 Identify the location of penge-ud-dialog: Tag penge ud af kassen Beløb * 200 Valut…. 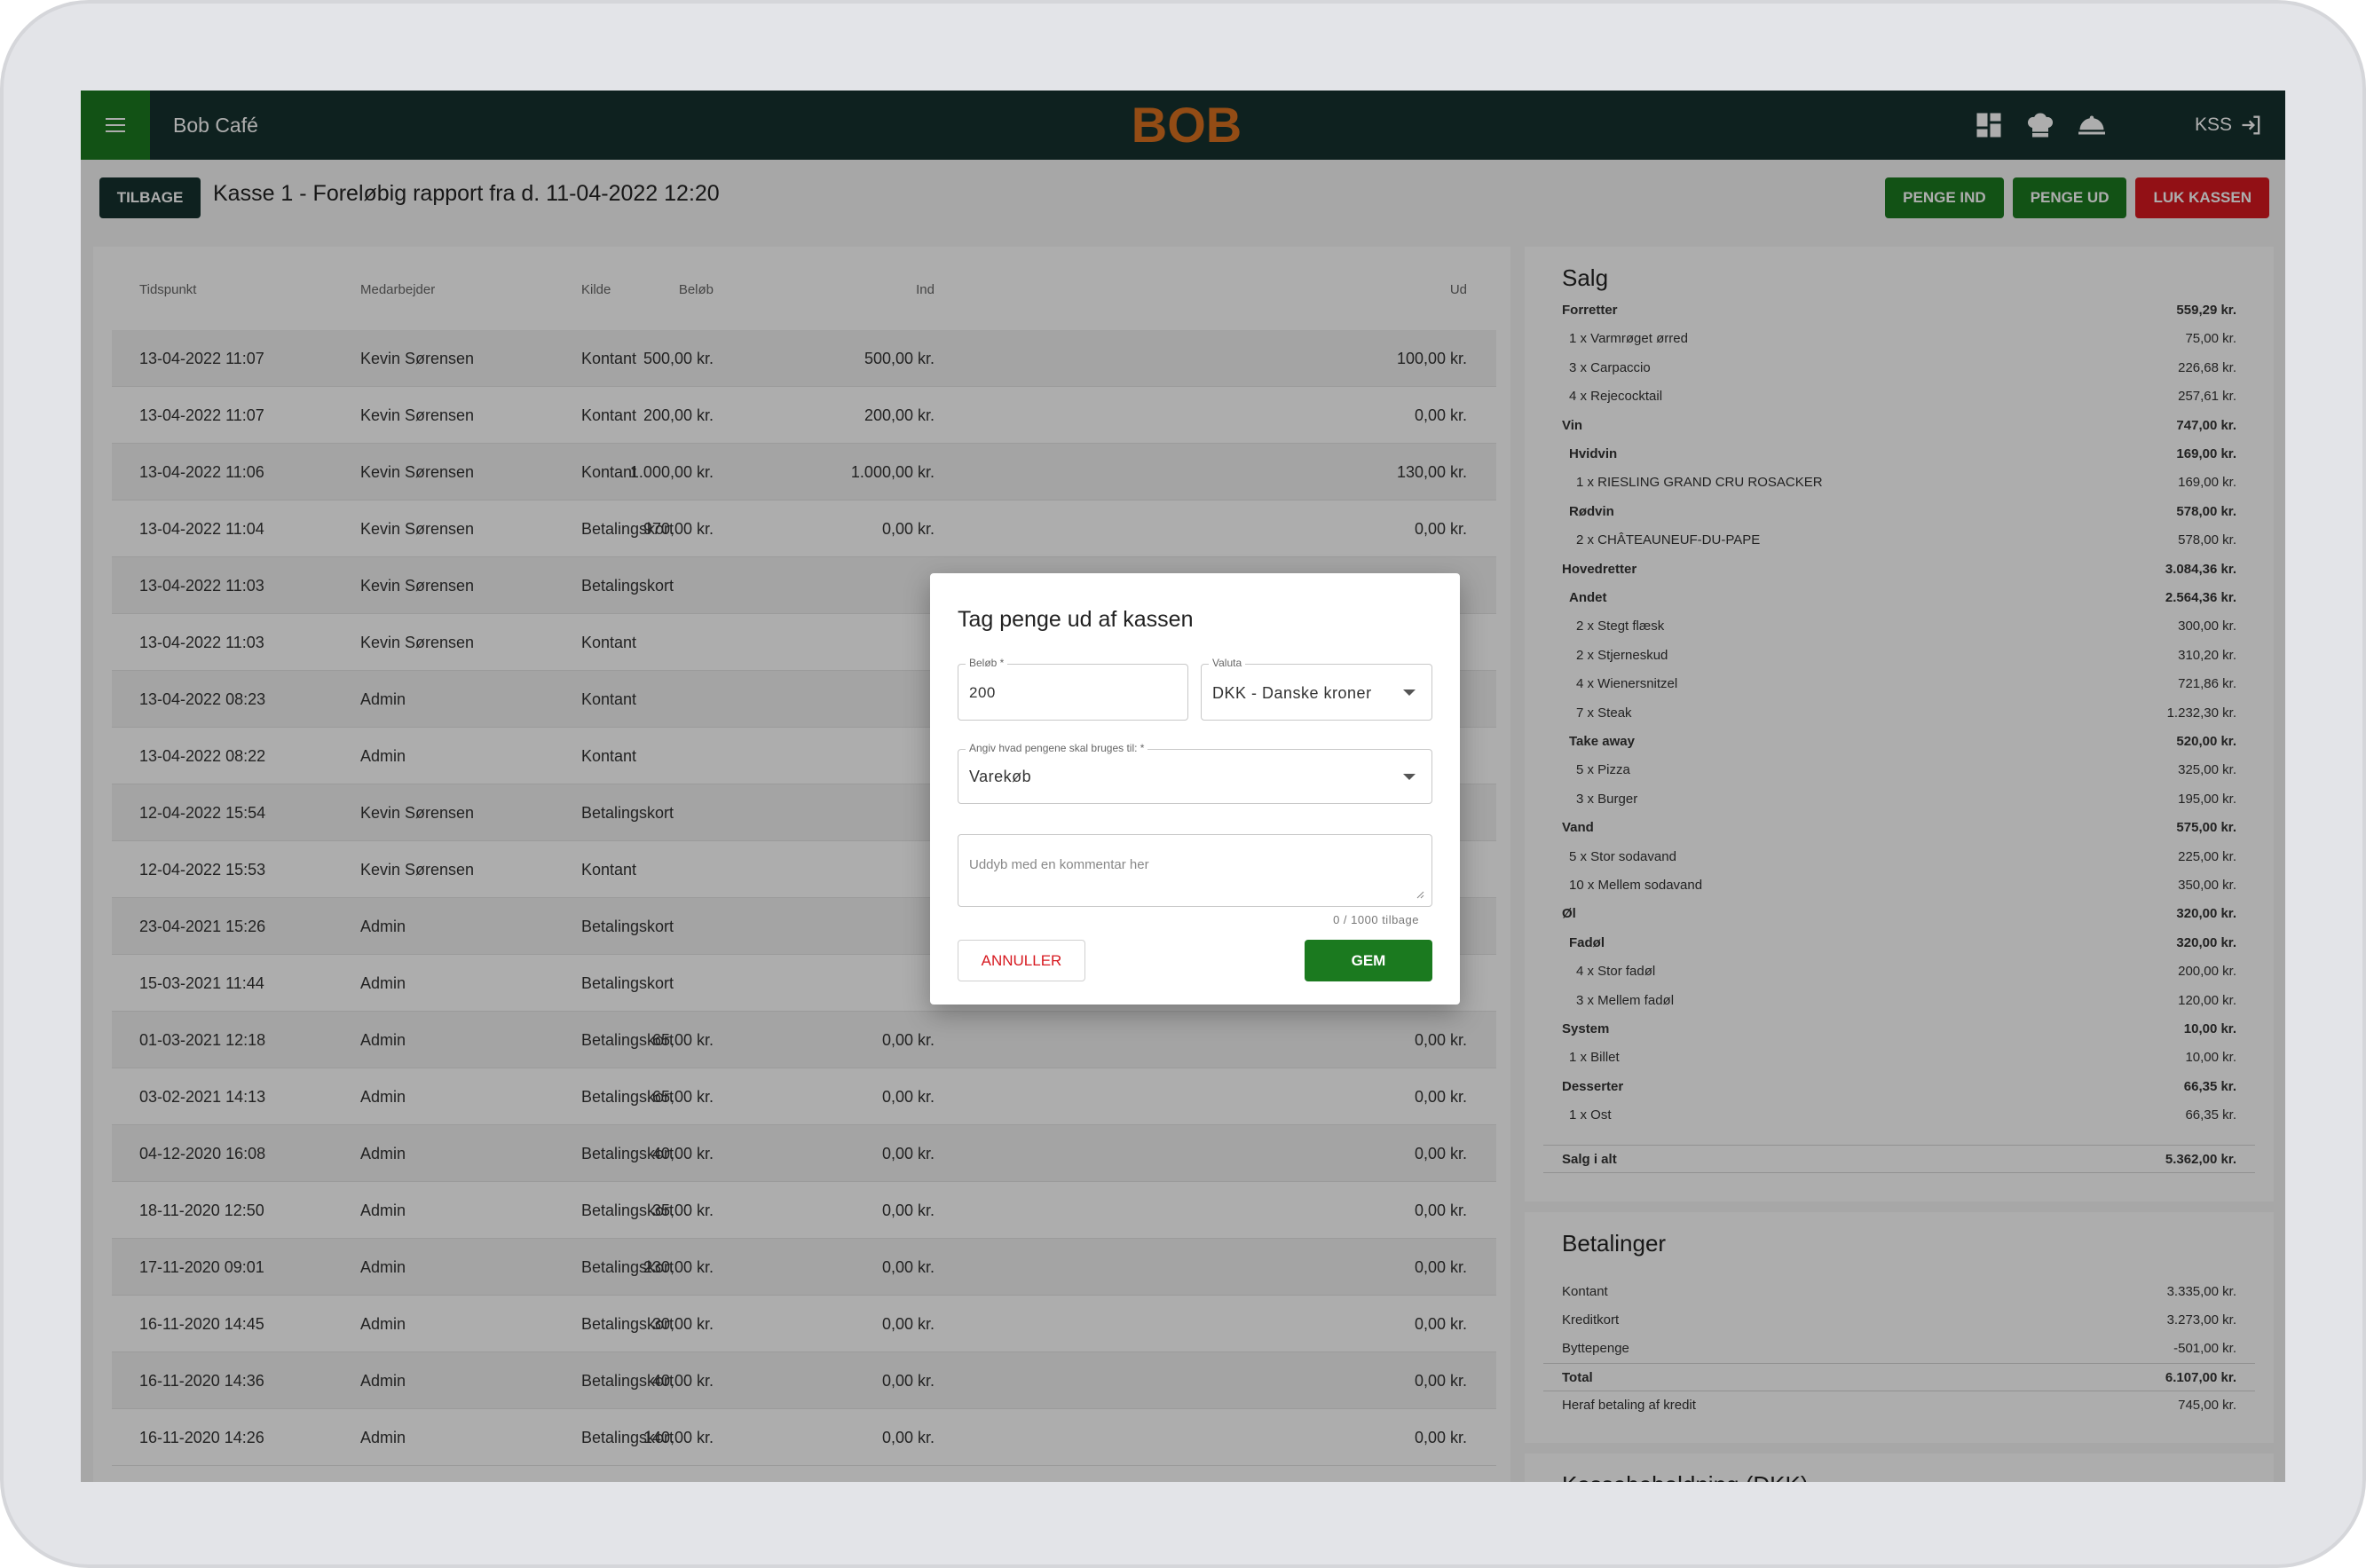
(1195, 789).